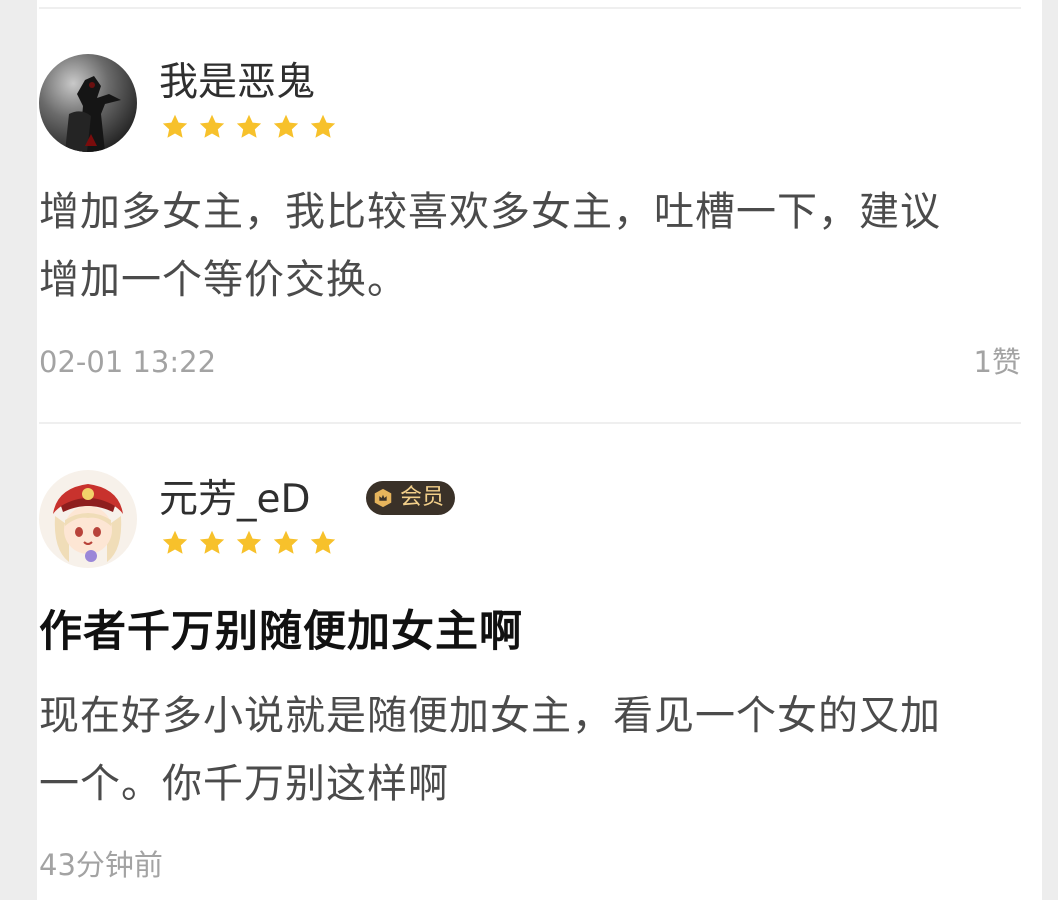 This screenshot has width=1058, height=900. I want to click on vip-crown-icon, so click(383, 498).